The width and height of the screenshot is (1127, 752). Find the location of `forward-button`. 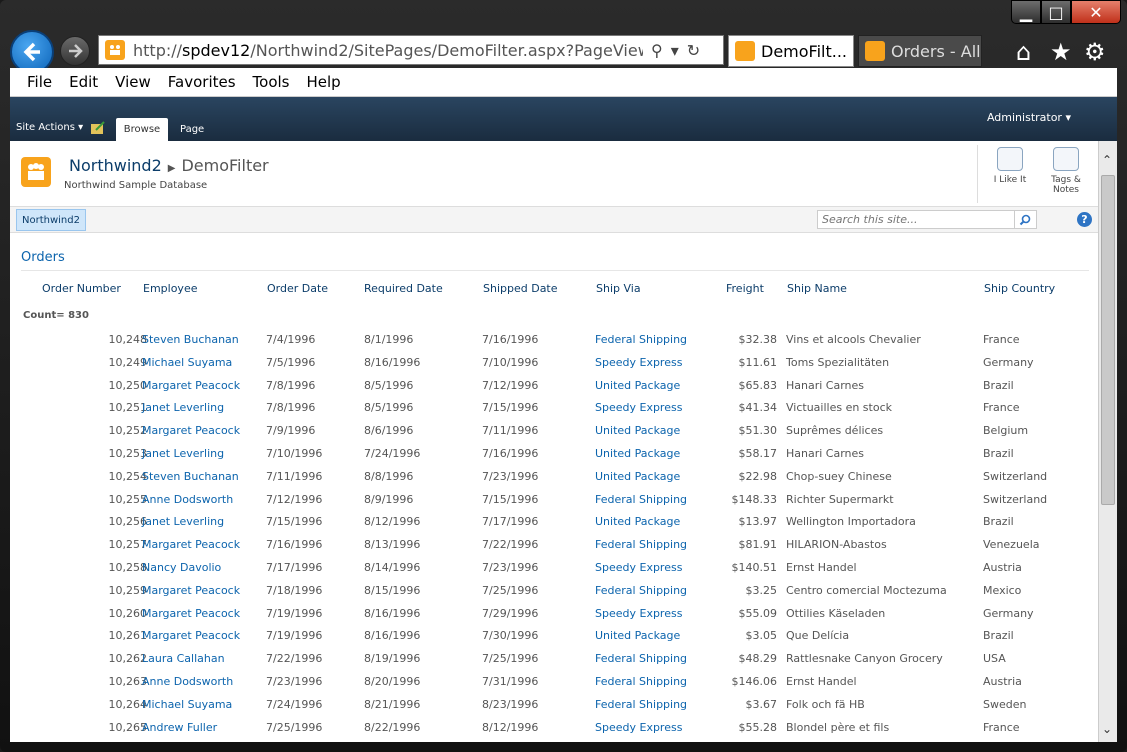

forward-button is located at coordinates (75, 51).